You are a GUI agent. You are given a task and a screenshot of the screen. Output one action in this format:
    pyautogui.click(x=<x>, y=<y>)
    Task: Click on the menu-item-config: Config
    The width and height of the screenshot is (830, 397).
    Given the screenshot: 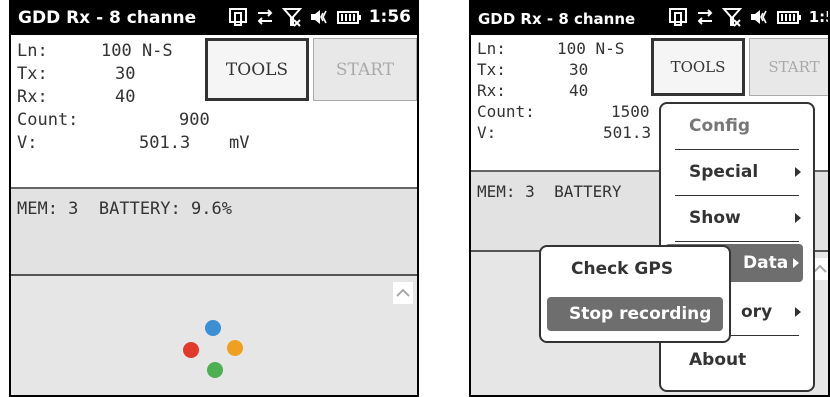 What is the action you would take?
    pyautogui.click(x=737, y=127)
    